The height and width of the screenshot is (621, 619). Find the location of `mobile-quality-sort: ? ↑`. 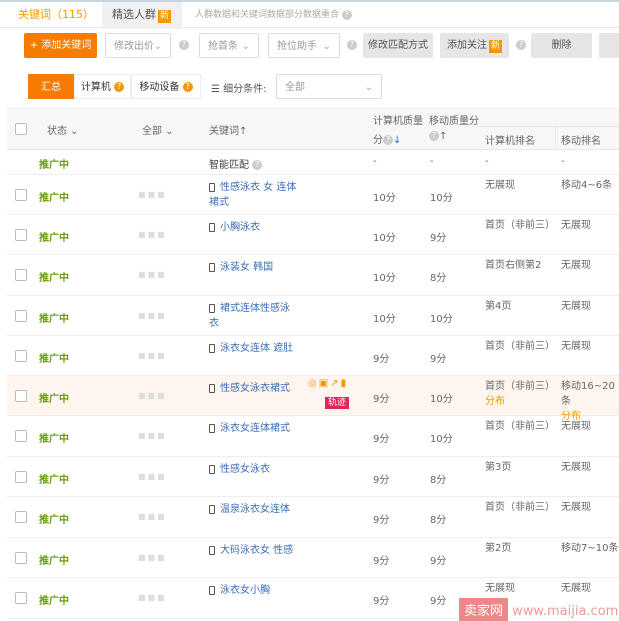

mobile-quality-sort: ? ↑ is located at coordinates (438, 136).